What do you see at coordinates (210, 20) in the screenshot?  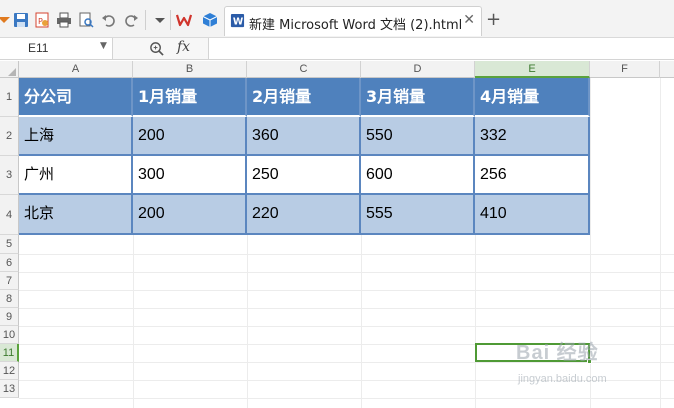 I see `cube-icon` at bounding box center [210, 20].